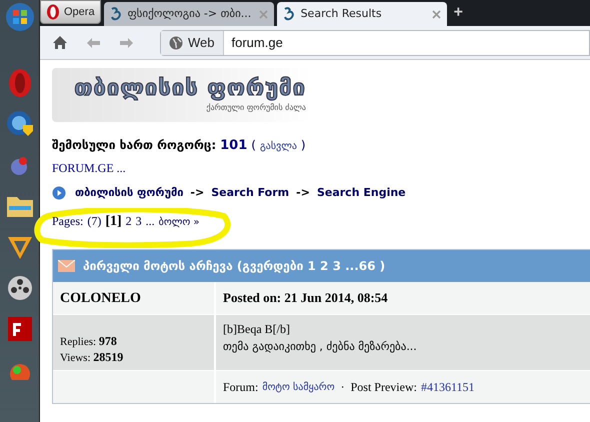 The width and height of the screenshot is (590, 422). I want to click on address-bar: Web forum.ge, so click(375, 43).